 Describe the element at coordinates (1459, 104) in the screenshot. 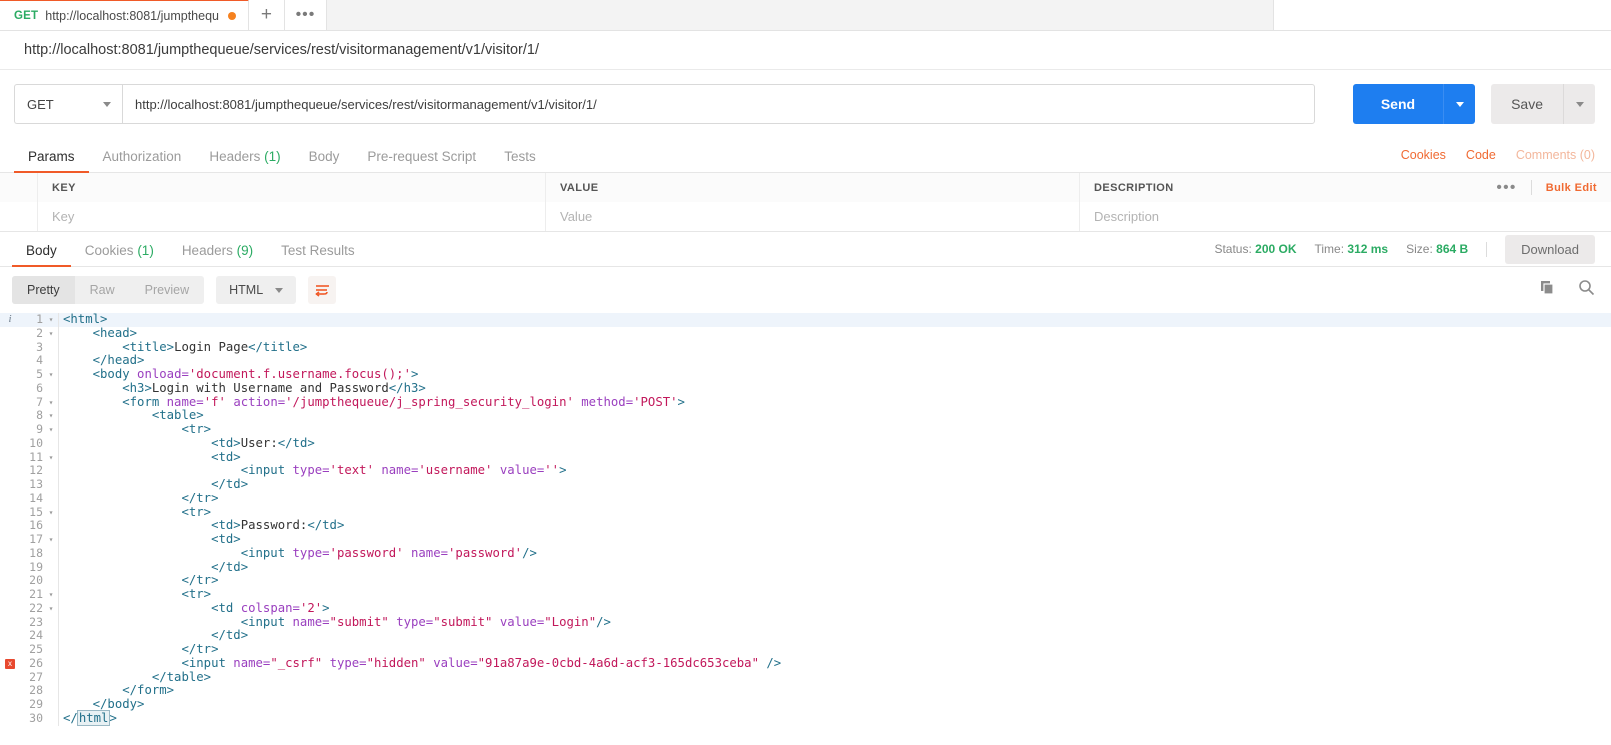

I see `send-options-button` at that location.